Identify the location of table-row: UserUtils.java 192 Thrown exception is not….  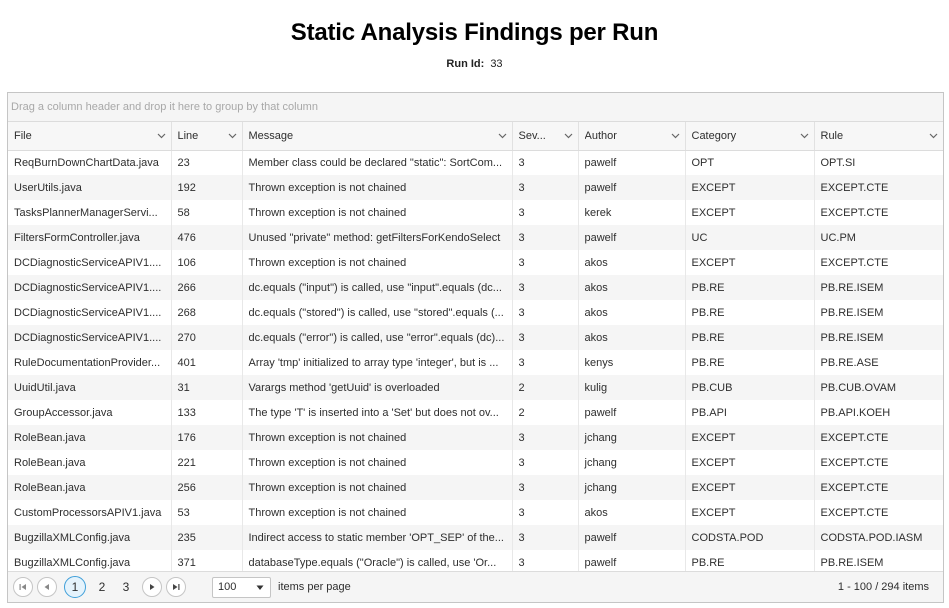
(475, 187).